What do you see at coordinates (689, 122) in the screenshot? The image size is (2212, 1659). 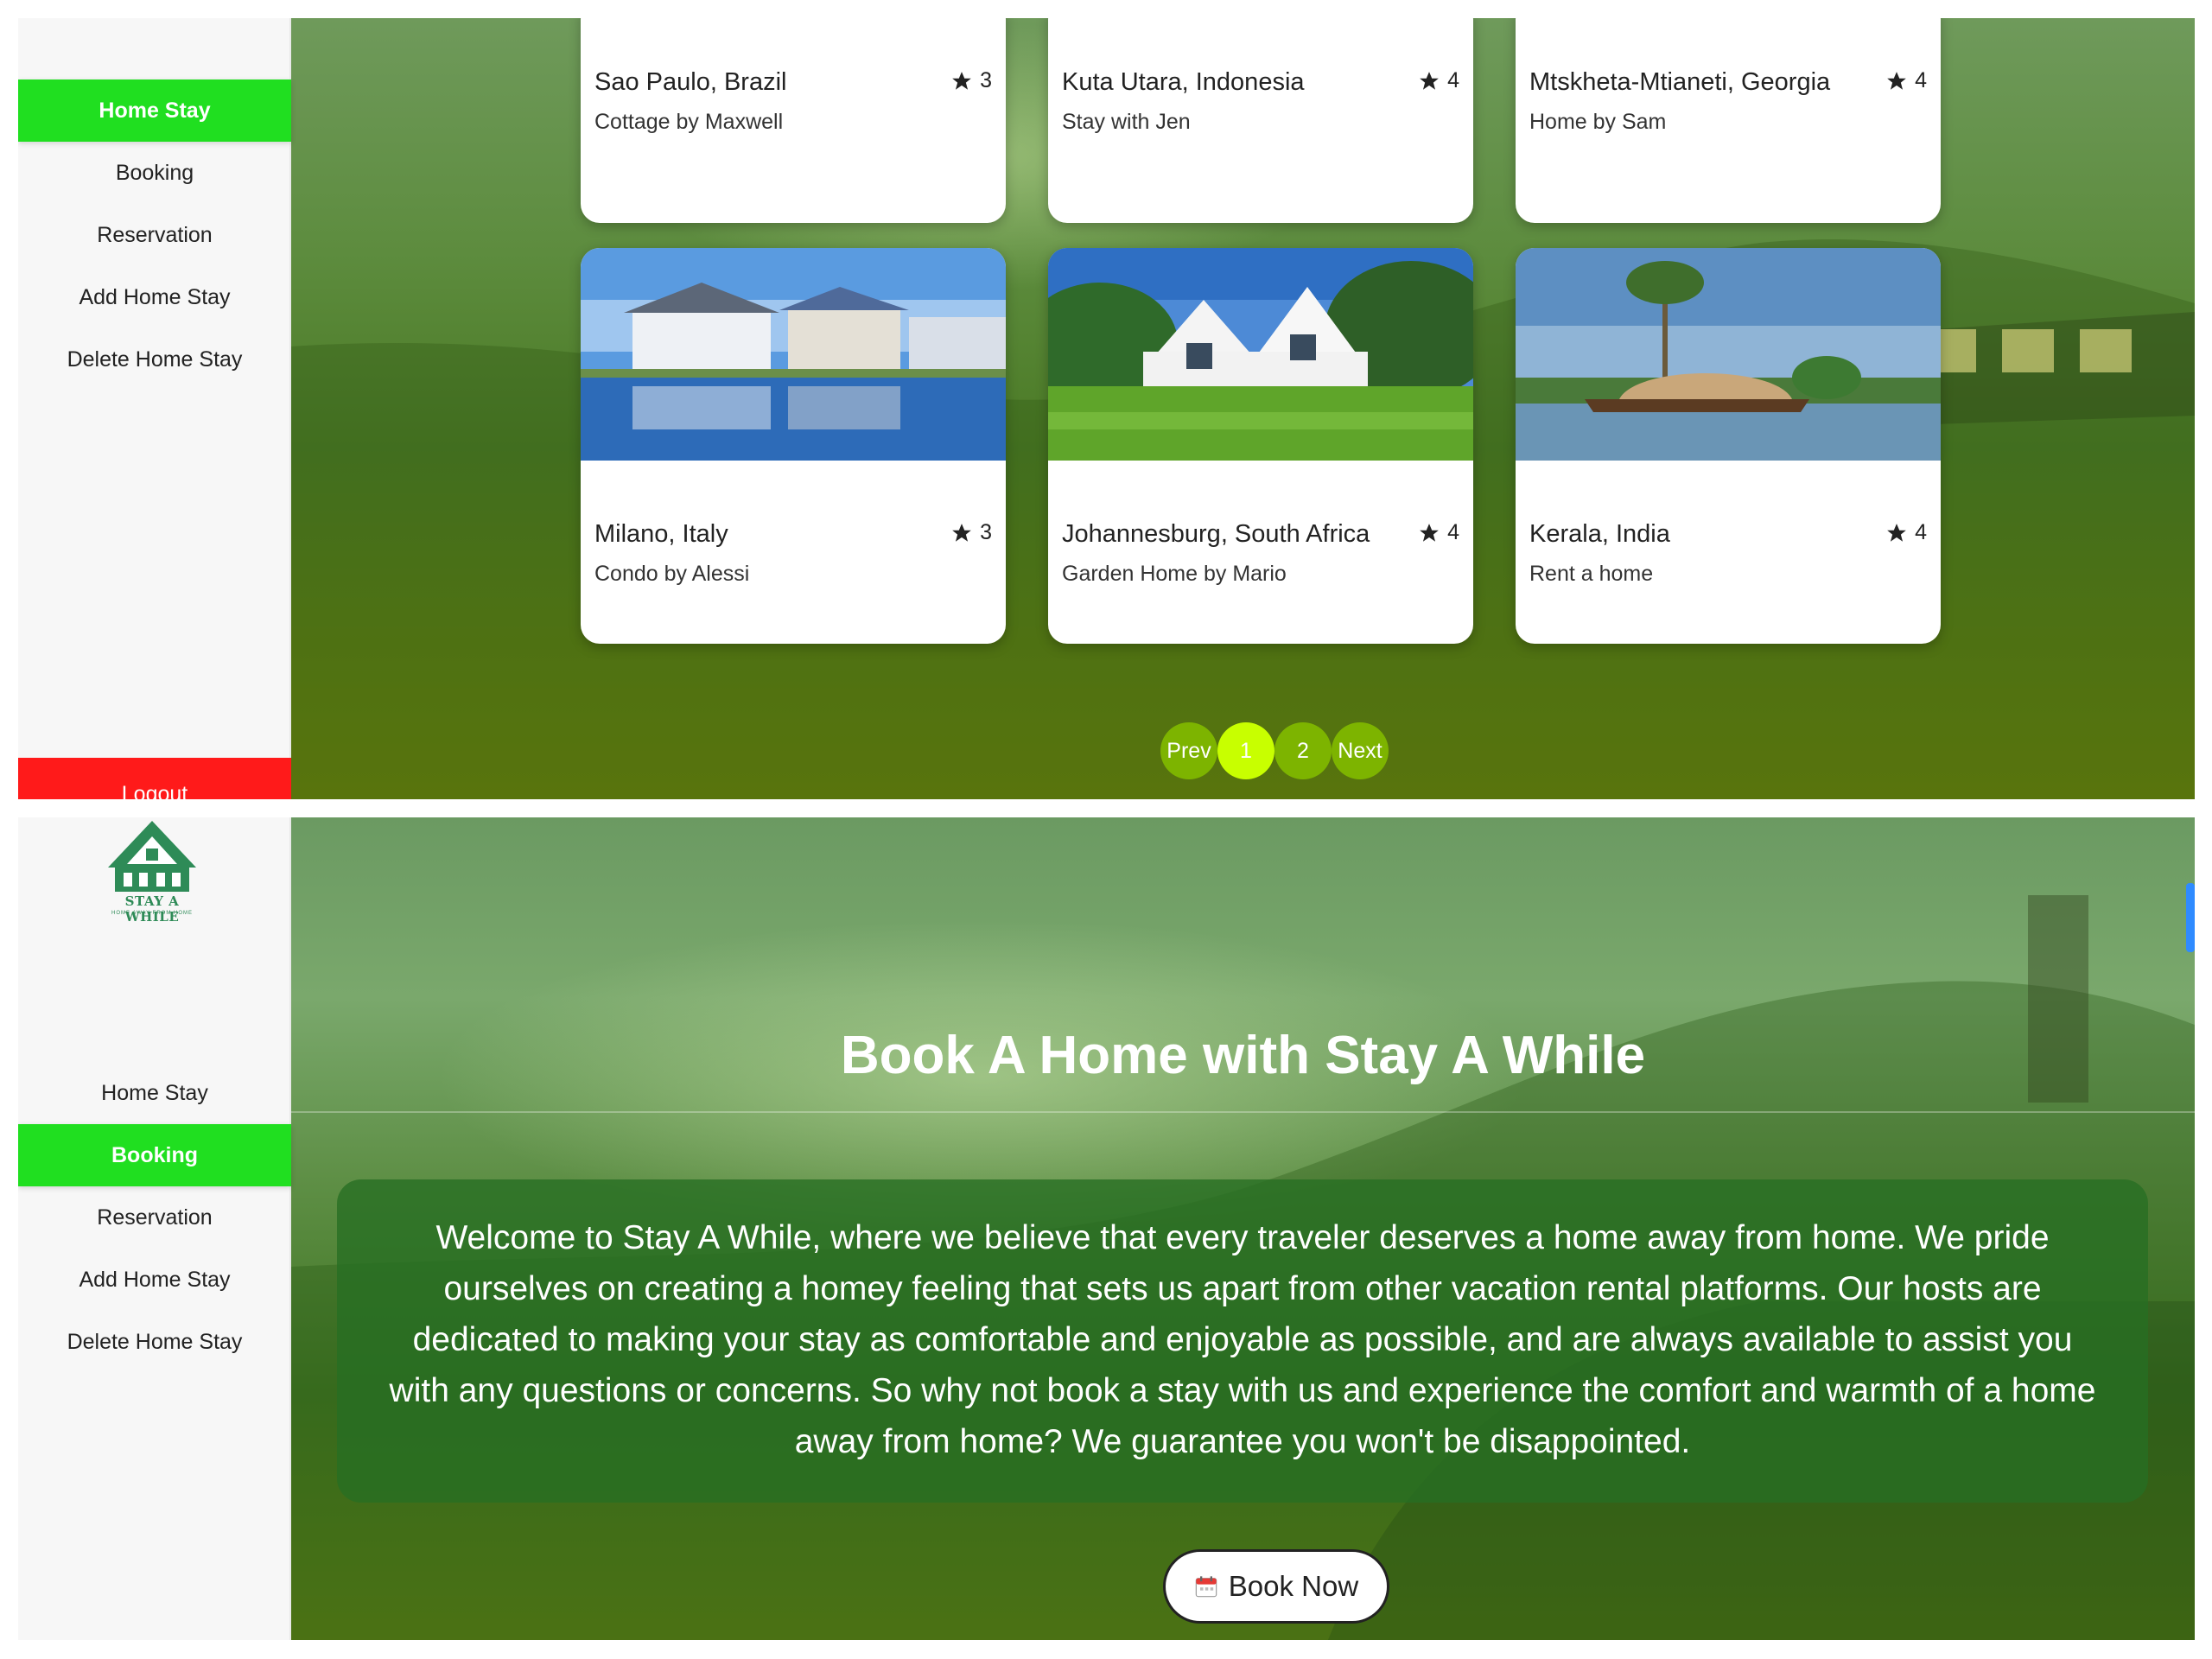 I see `card-subtitle: Cottage by Maxwell` at bounding box center [689, 122].